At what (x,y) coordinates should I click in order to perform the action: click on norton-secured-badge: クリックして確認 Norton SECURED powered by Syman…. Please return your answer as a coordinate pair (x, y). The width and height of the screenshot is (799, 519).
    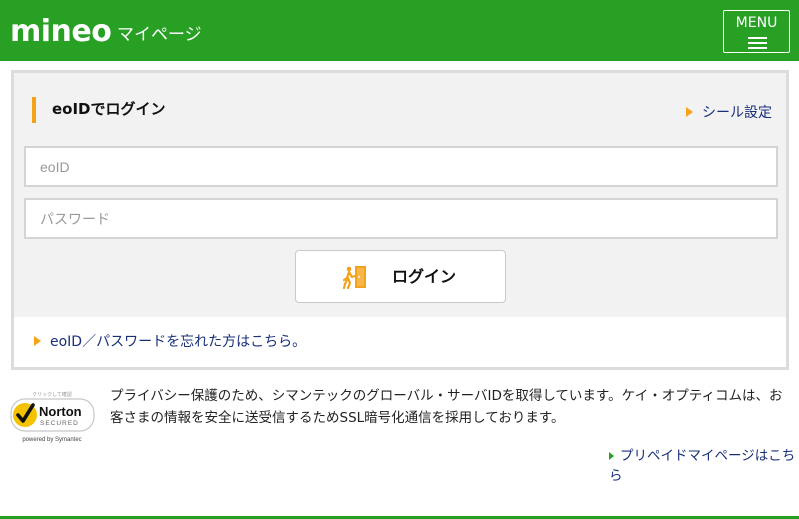
    Looking at the image, I should click on (52, 417).